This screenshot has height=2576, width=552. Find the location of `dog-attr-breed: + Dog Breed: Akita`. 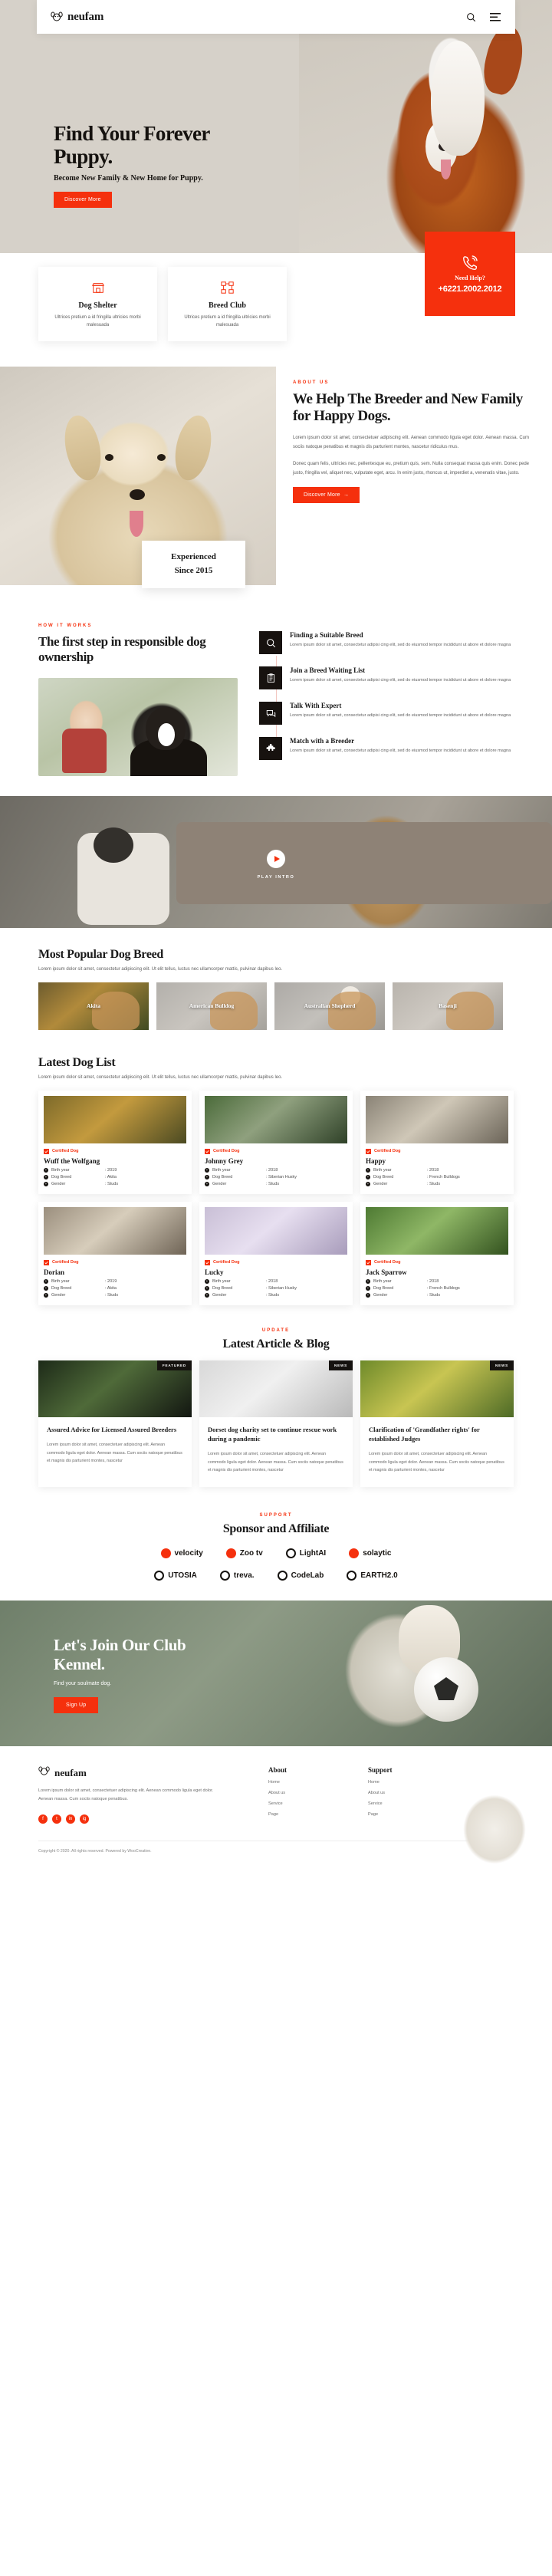

dog-attr-breed: + Dog Breed: Akita is located at coordinates (115, 1288).